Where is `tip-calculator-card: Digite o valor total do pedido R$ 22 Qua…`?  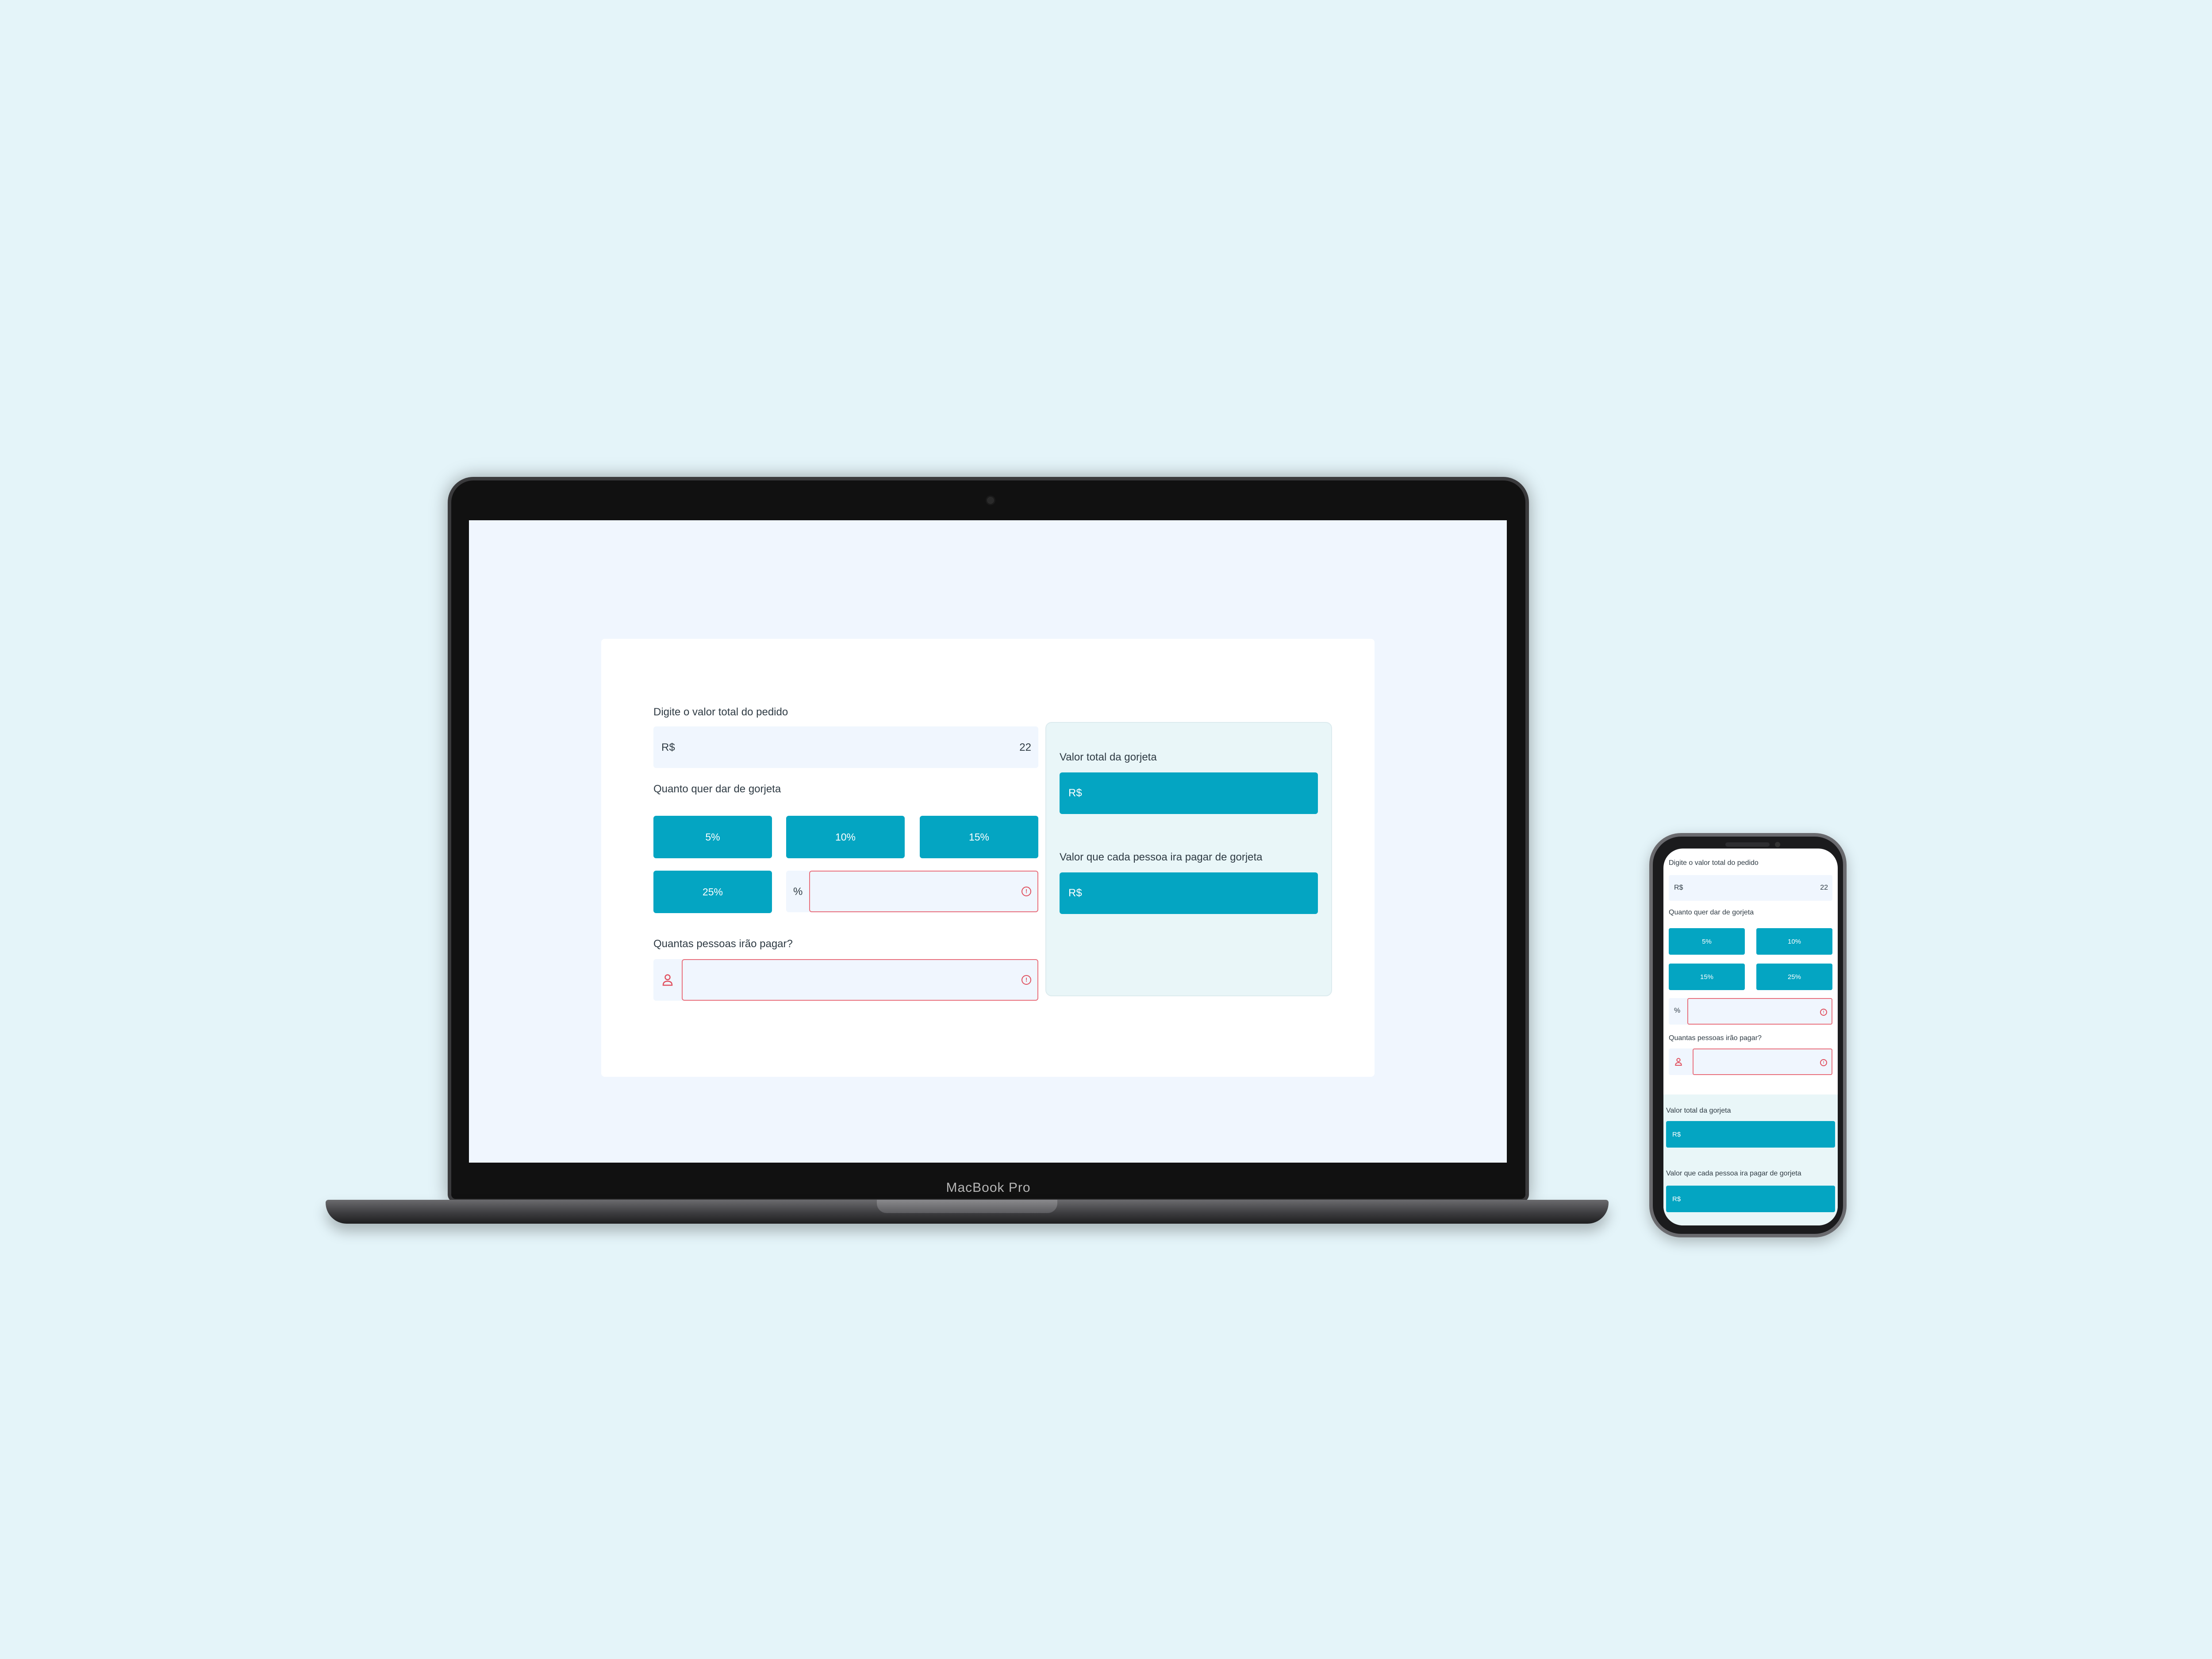
tip-calculator-card: Digite o valor total do pedido R$ 22 Qua… is located at coordinates (988, 858).